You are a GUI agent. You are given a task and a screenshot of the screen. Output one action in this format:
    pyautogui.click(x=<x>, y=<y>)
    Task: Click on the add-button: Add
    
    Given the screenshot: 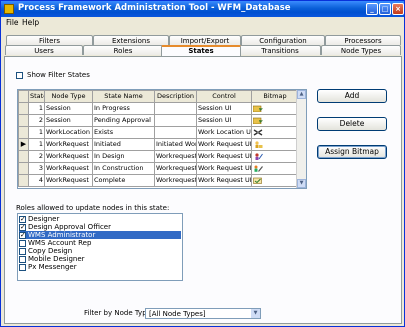 What is the action you would take?
    pyautogui.click(x=352, y=96)
    